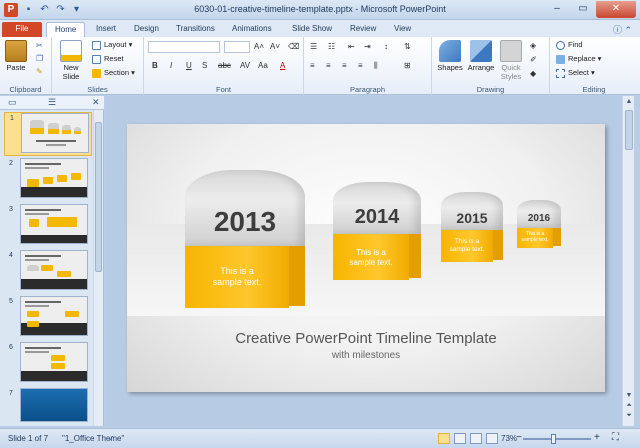  Describe the element at coordinates (312, 29) in the screenshot. I see `tab-slide-show: Slide Show` at that location.